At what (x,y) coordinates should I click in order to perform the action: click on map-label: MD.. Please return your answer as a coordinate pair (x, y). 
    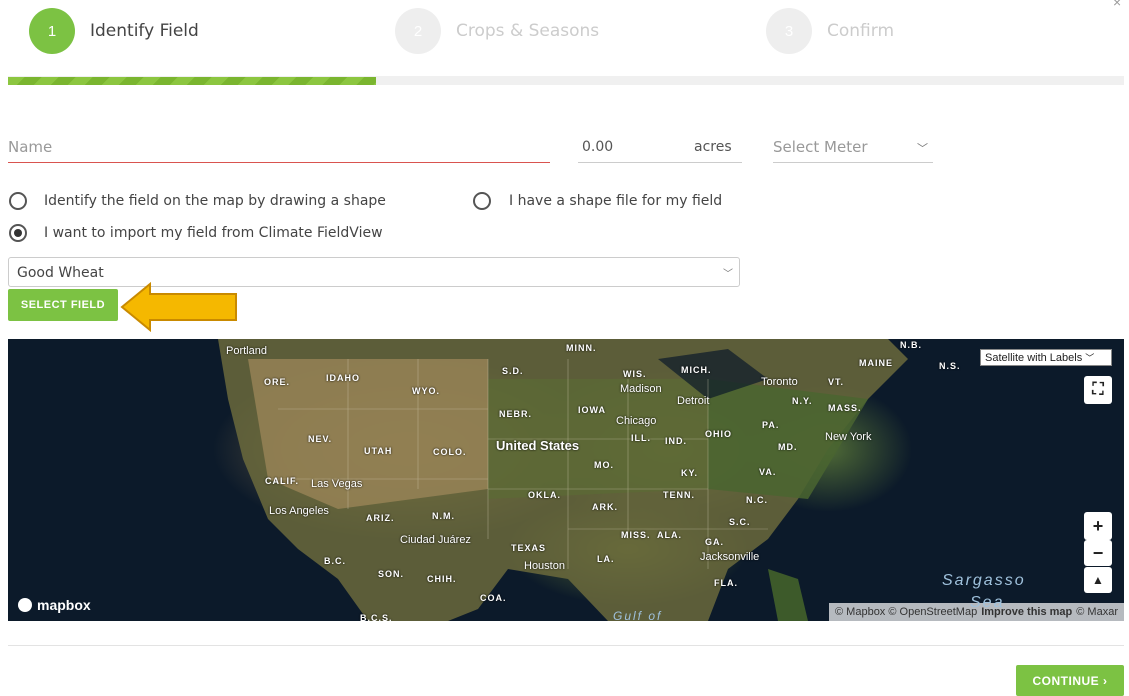
    Looking at the image, I should click on (788, 447).